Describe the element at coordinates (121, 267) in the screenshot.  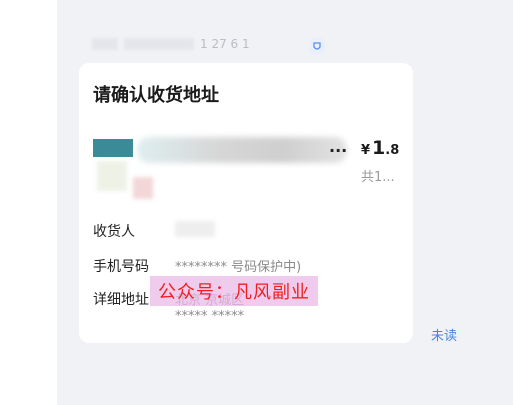
I see `phone-label: 手机号码` at that location.